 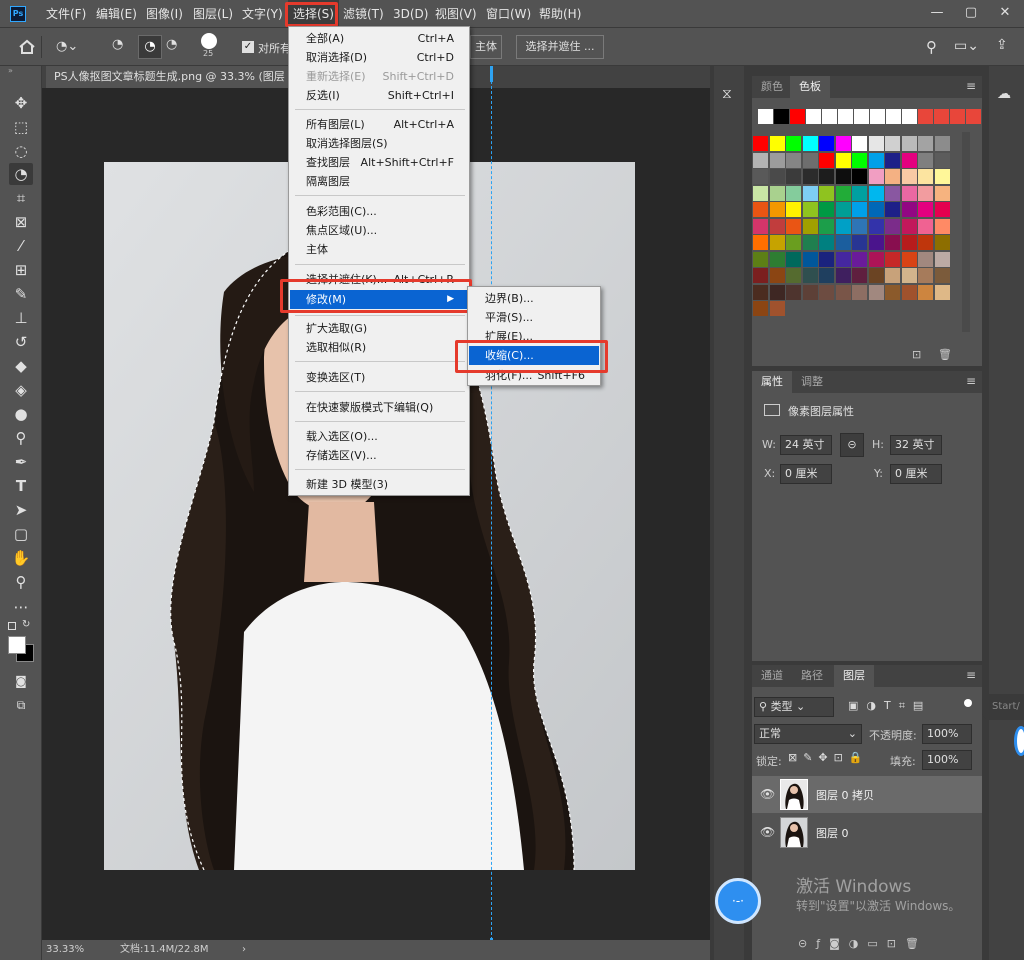 What do you see at coordinates (806, 445) in the screenshot?
I see `width-field: 24 英寸` at bounding box center [806, 445].